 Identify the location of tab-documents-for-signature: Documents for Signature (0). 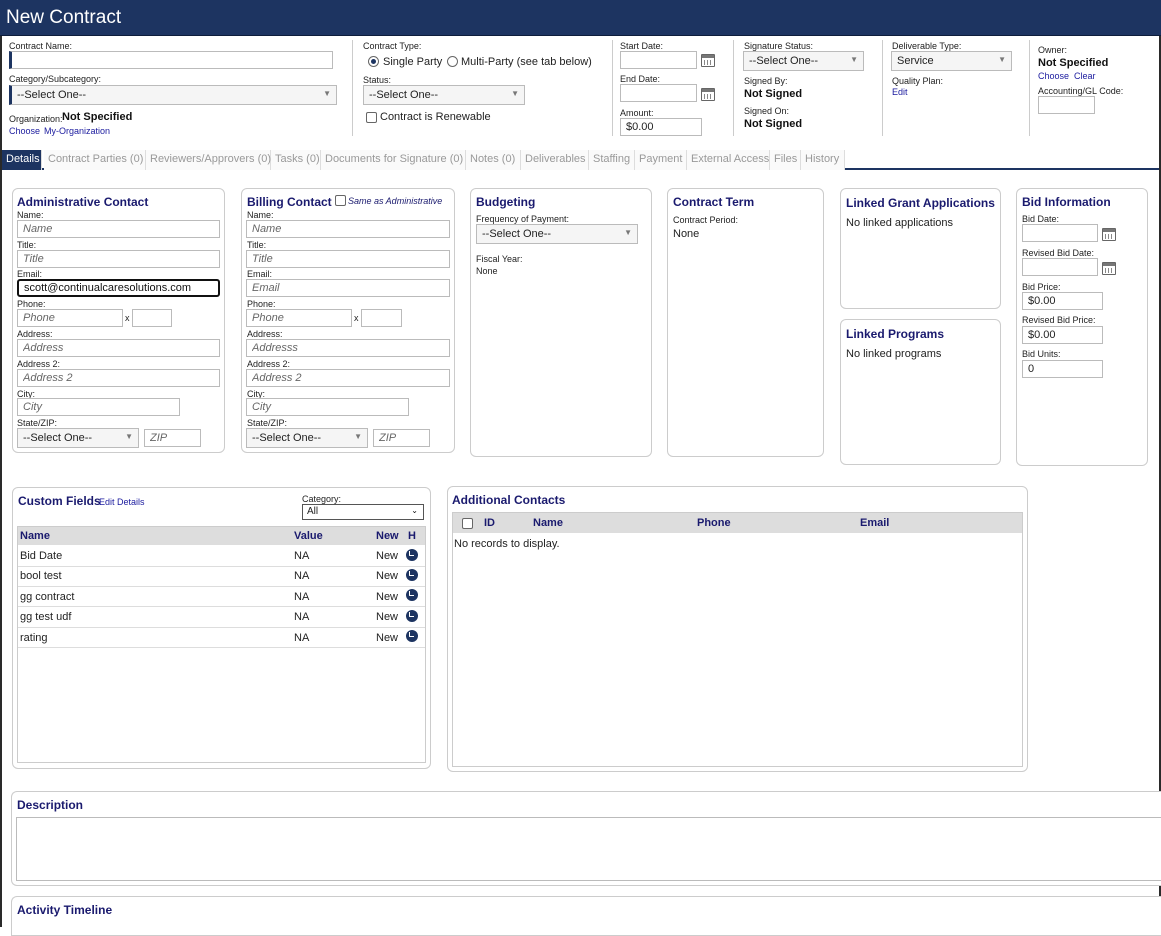
(393, 160).